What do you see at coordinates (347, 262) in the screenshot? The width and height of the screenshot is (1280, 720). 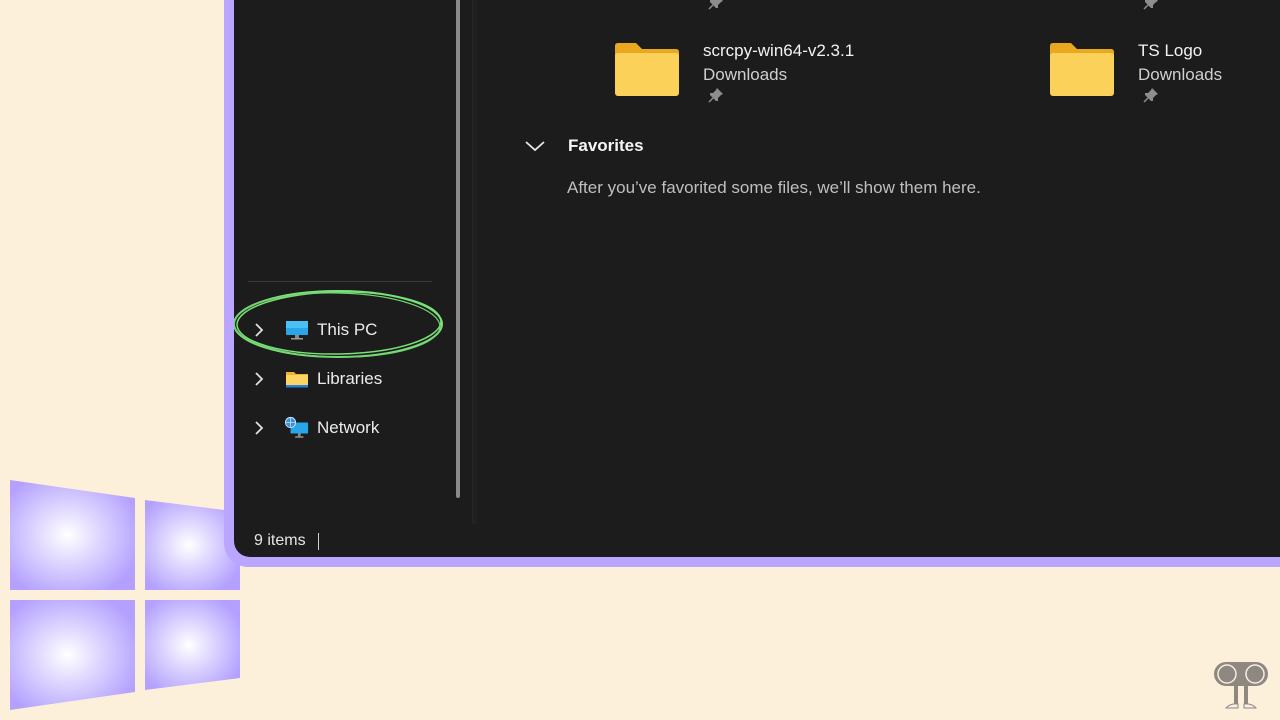 I see `navigation-pane: This PC Libraries Network` at bounding box center [347, 262].